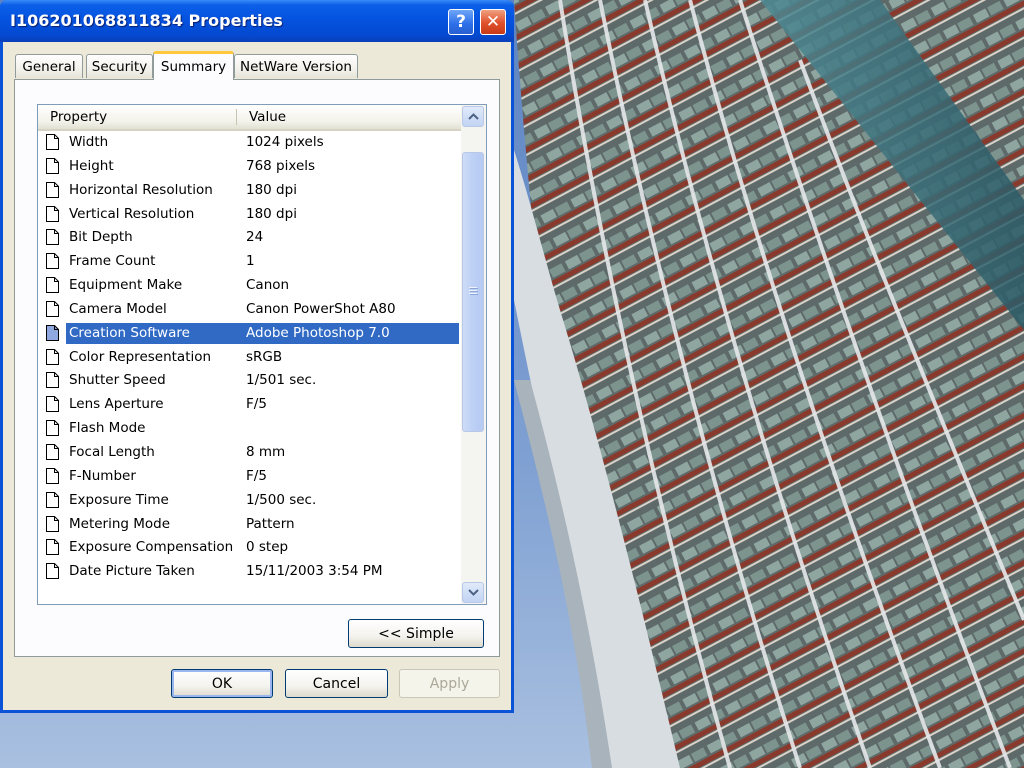 Image resolution: width=1024 pixels, height=768 pixels. I want to click on list-item: Frame Count 1, so click(249, 262).